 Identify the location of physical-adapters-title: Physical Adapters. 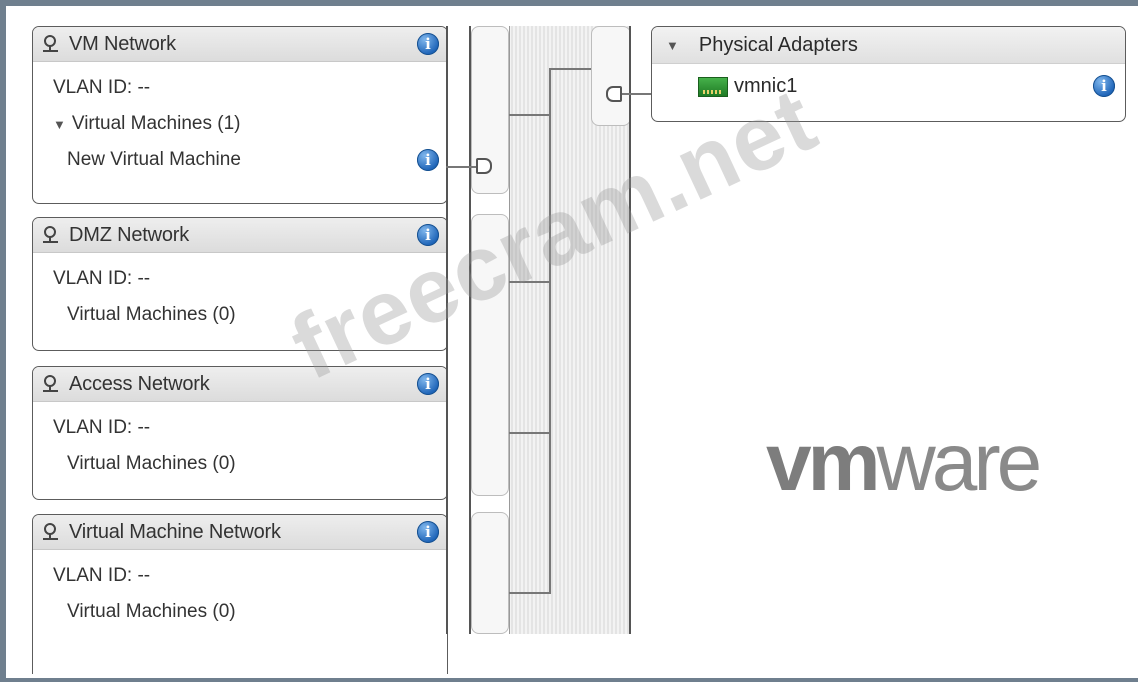
(778, 44).